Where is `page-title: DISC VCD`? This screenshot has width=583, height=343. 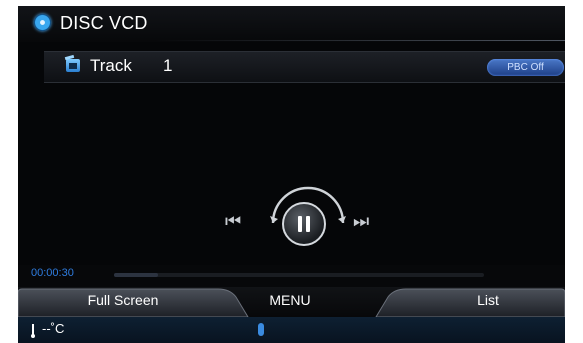 page-title: DISC VCD is located at coordinates (104, 23).